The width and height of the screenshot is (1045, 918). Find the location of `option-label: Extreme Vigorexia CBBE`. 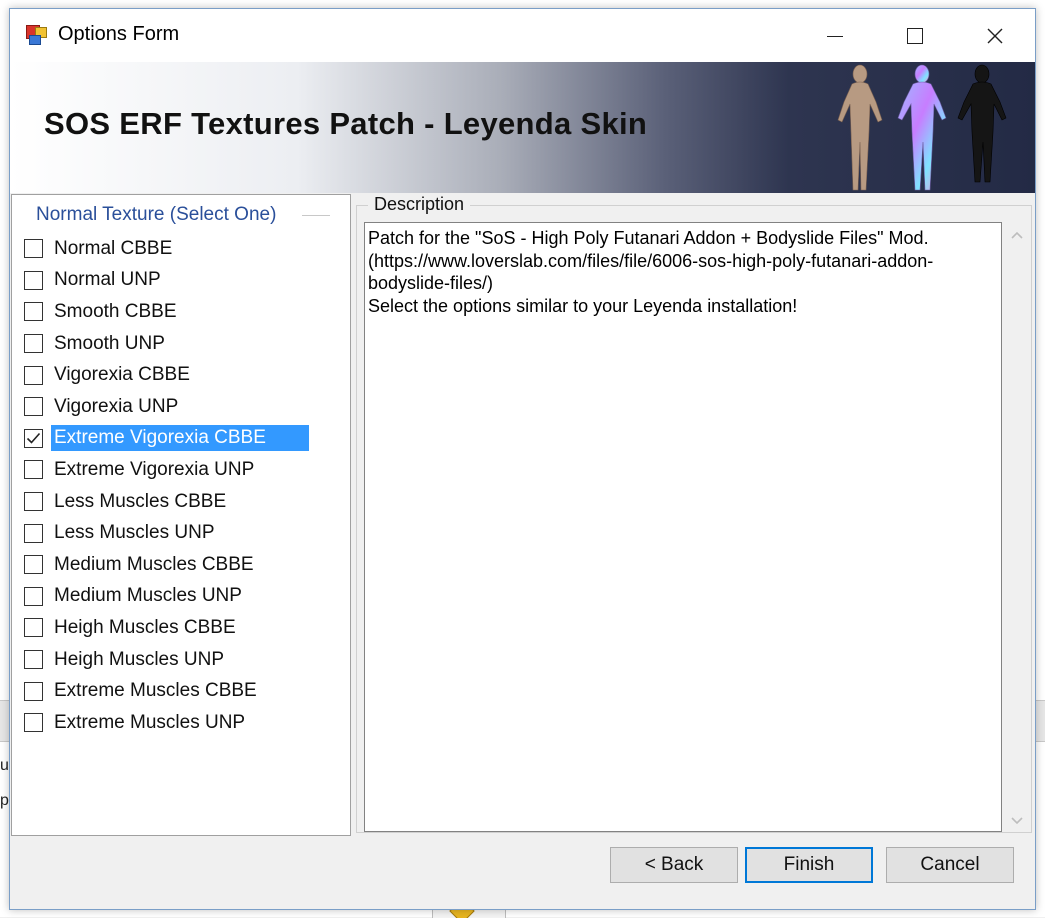

option-label: Extreme Vigorexia CBBE is located at coordinates (180, 438).